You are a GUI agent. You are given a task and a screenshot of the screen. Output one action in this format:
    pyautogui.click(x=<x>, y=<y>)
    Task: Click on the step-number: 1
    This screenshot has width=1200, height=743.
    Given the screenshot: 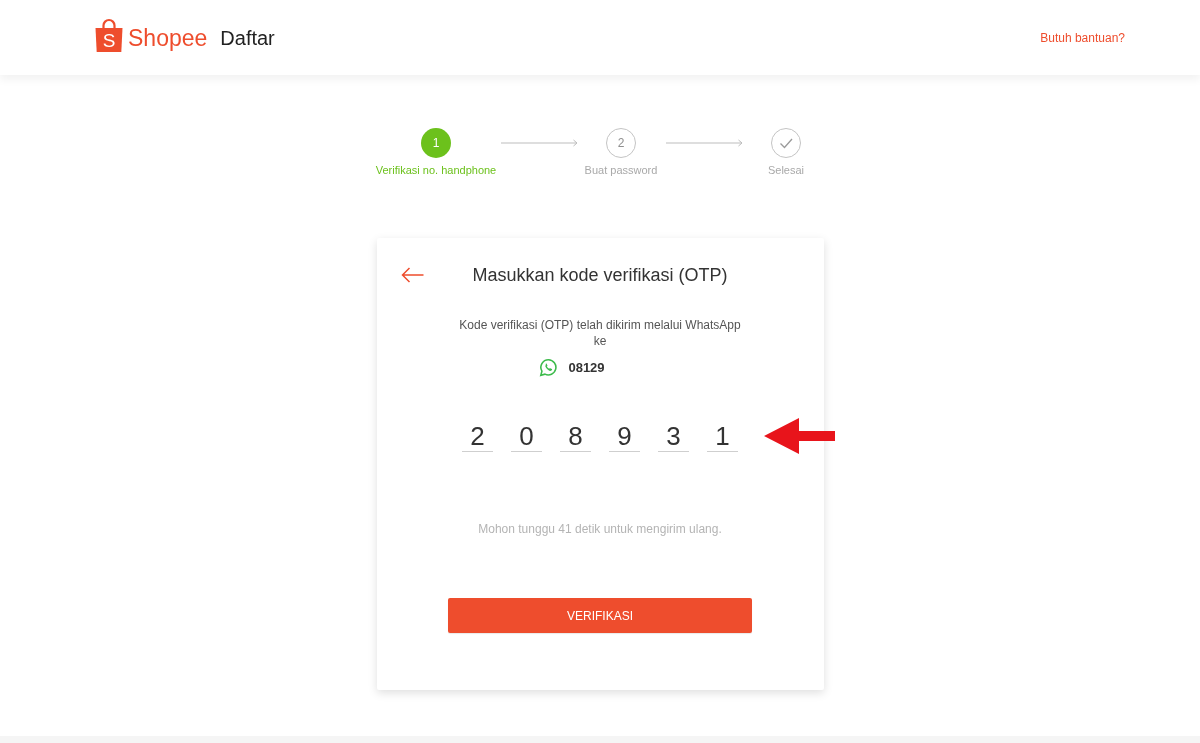 What is the action you would take?
    pyautogui.click(x=436, y=143)
    